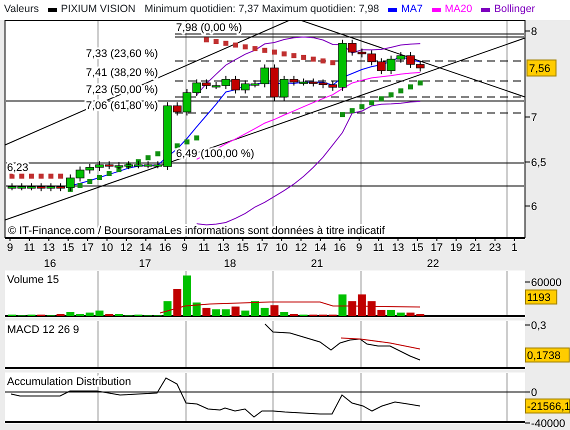  Describe the element at coordinates (548, 423) in the screenshot. I see `axis-label: -40000` at that location.